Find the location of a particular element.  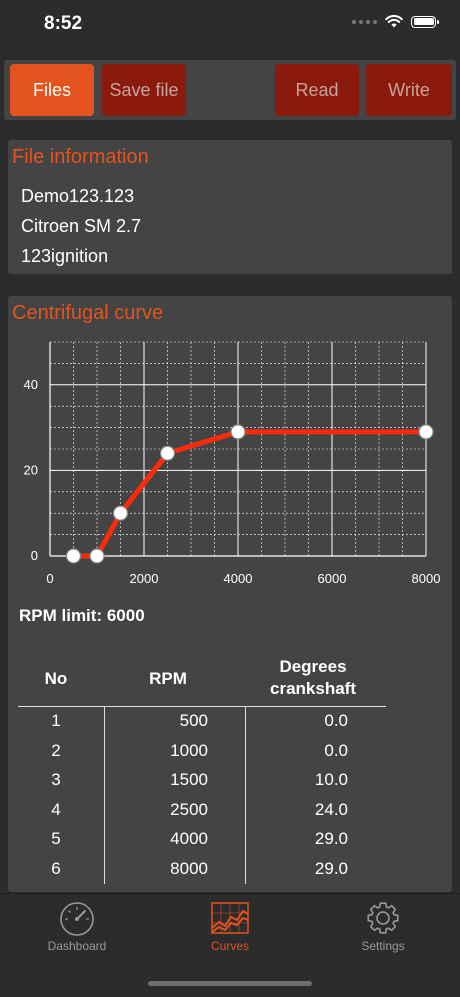

centrifugal-curve-title: Centrifugal curve is located at coordinates (88, 313).